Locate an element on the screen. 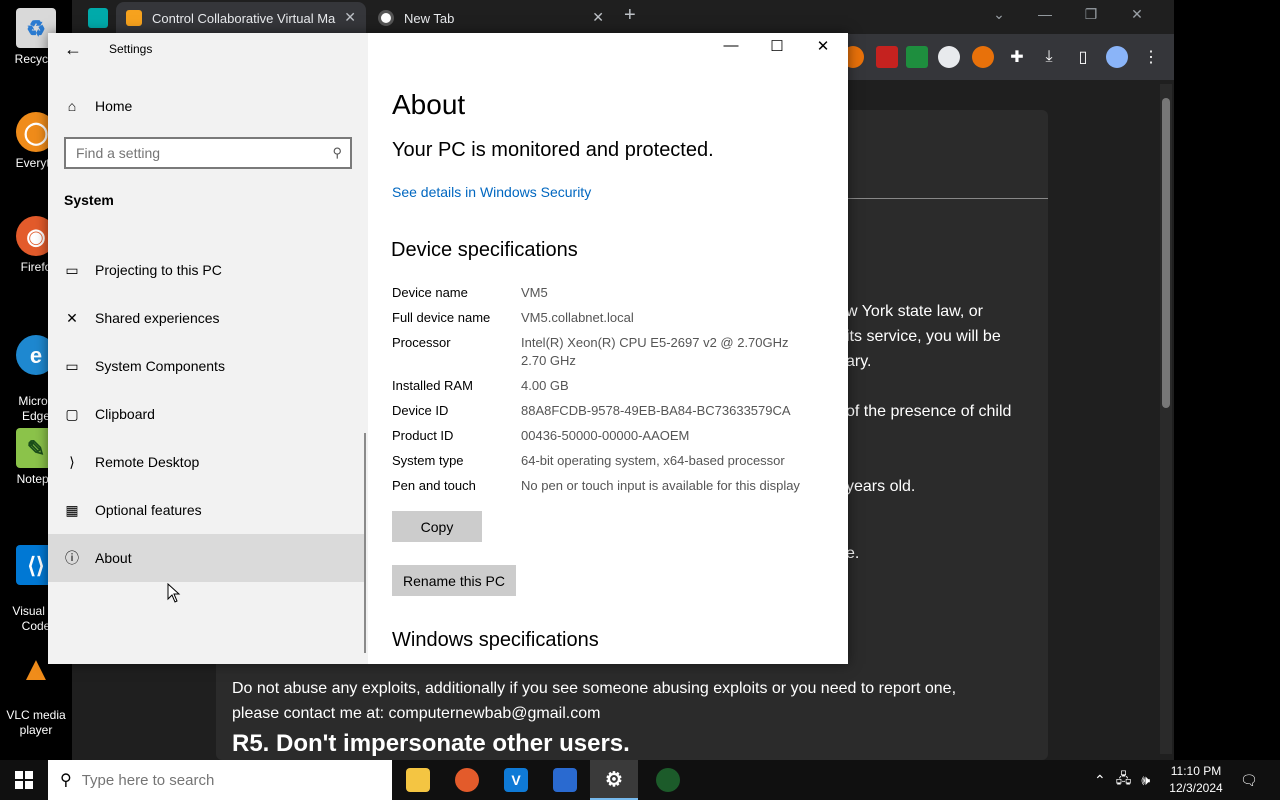  sidebar-scrollbar is located at coordinates (365, 543).